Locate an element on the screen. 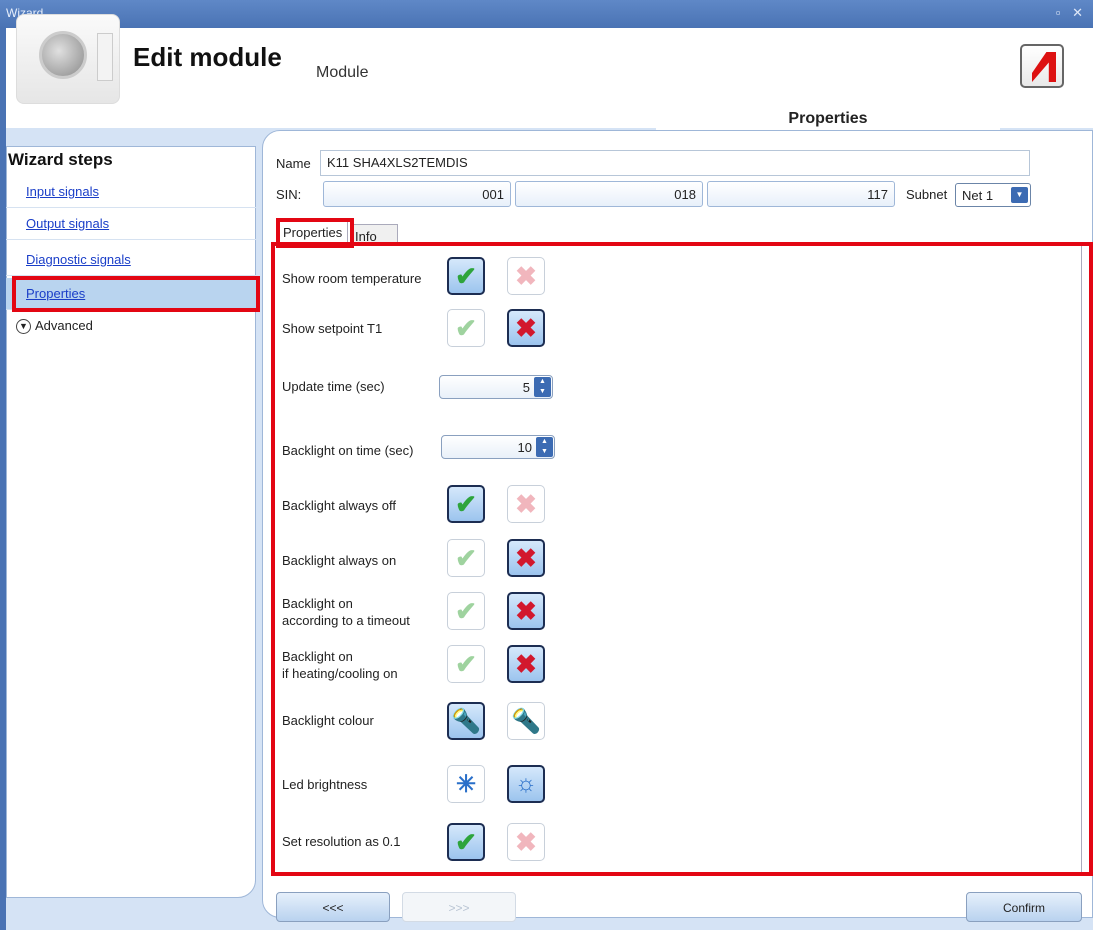  set-resolution-yes-button: ✔ is located at coordinates (466, 842).